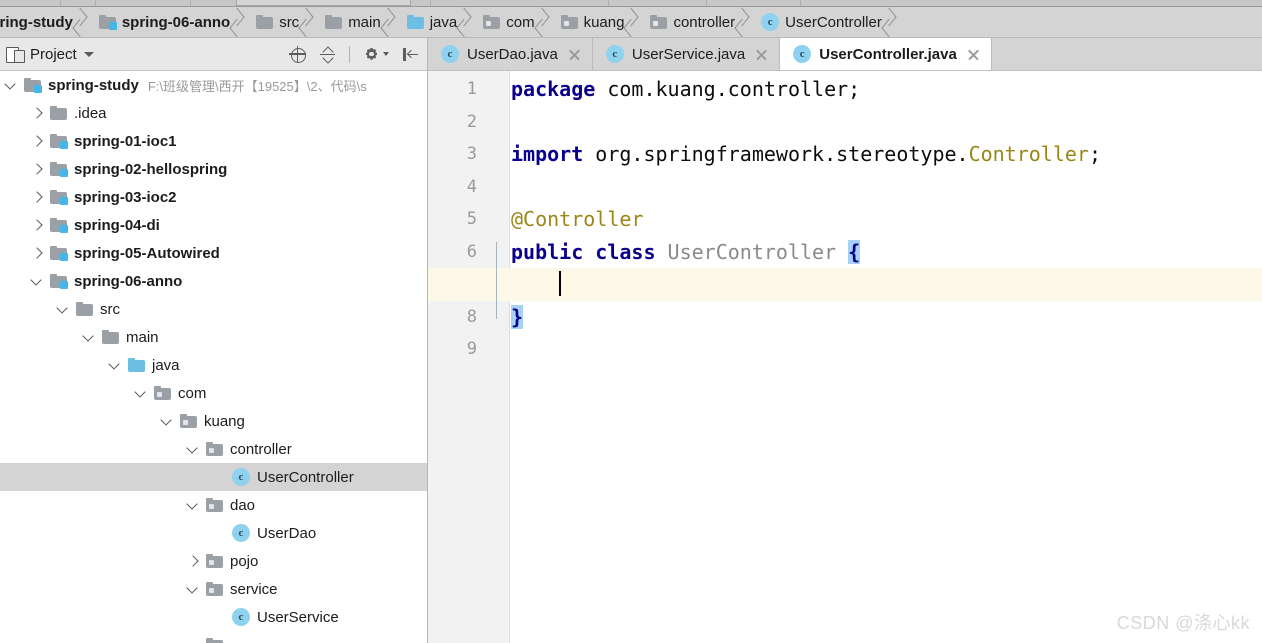  Describe the element at coordinates (287, 533) in the screenshot. I see `tree-item-label: UserDao` at that location.